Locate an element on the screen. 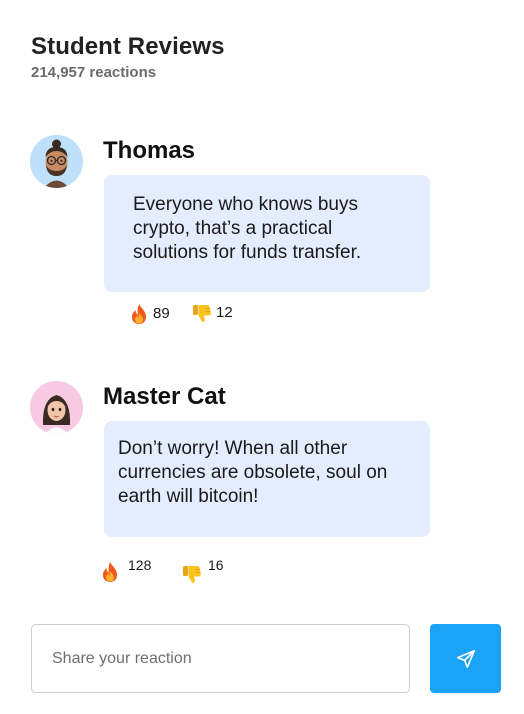 Image resolution: width=524 pixels, height=714 pixels. thumbs-down-count: 12 is located at coordinates (224, 312).